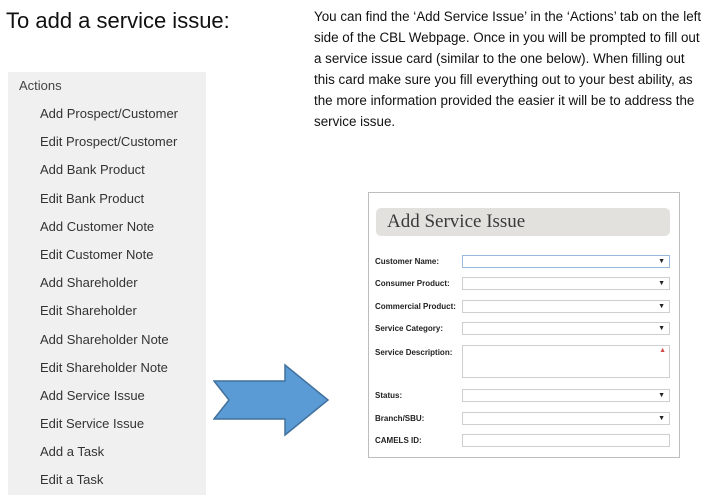 The height and width of the screenshot is (501, 711). I want to click on actions-tab-title: Actions, so click(40, 85).